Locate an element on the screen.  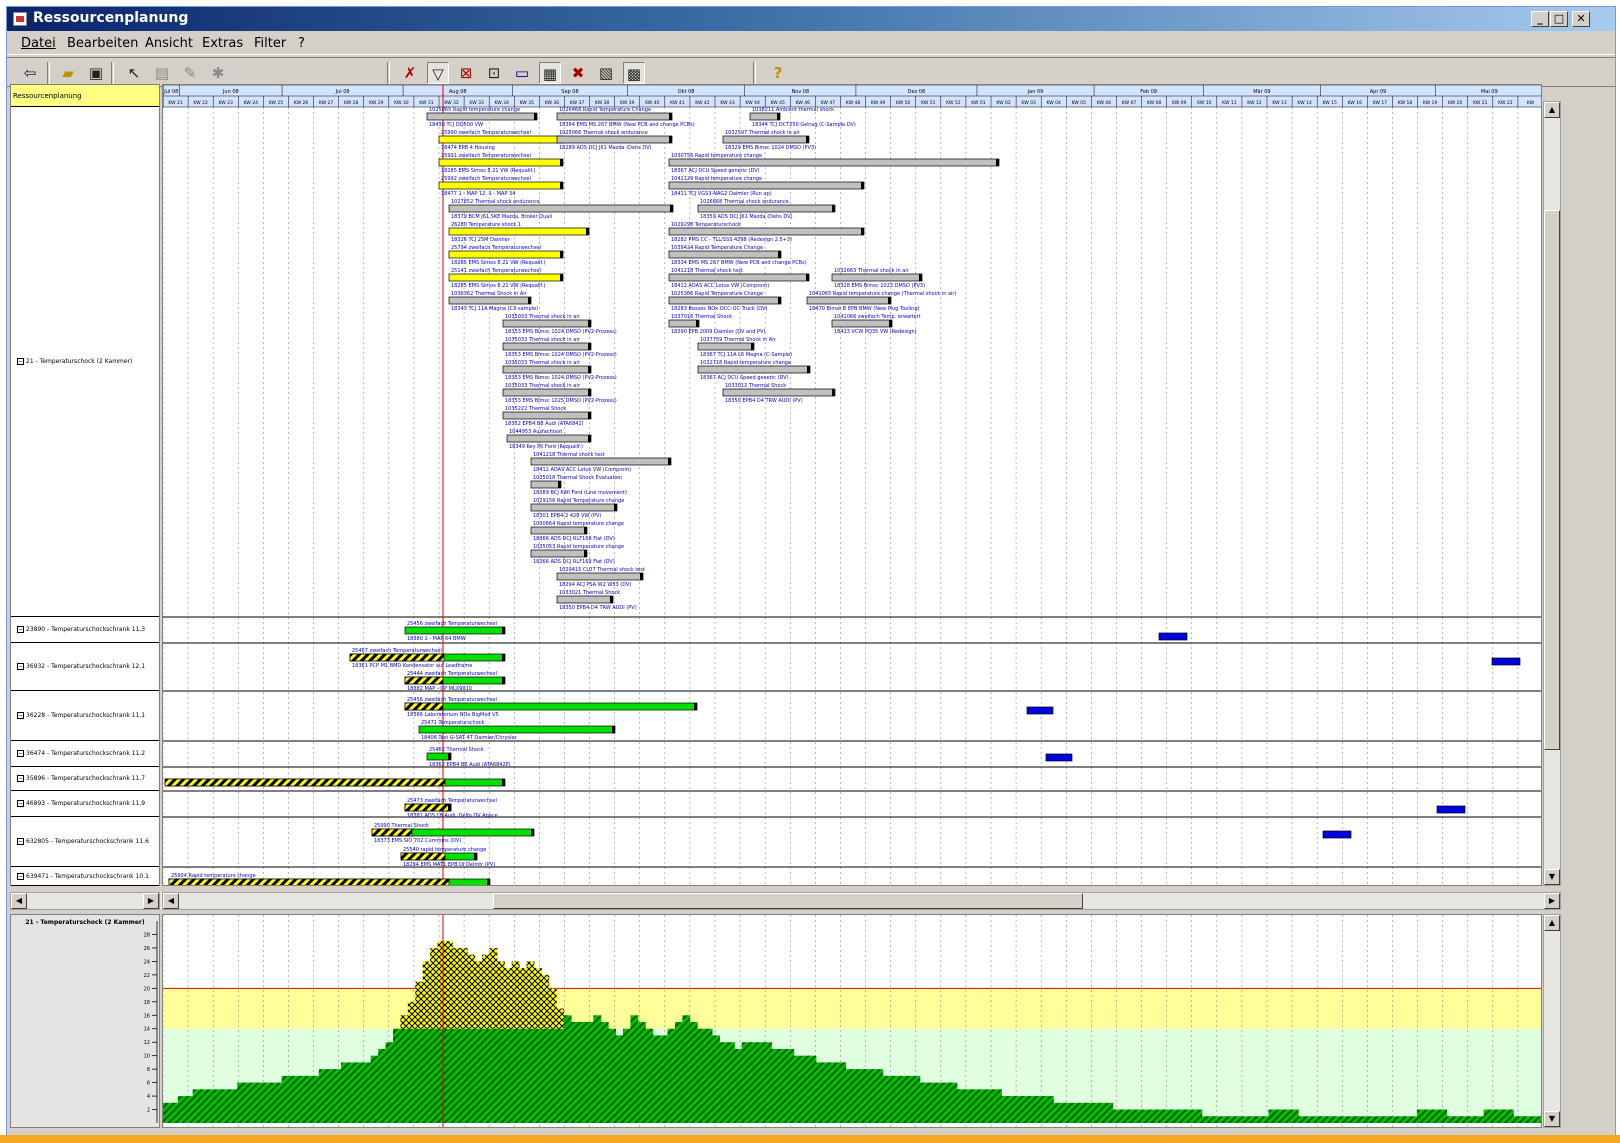
resource-horizontal-scrollbar: ◀ ▶ is located at coordinates (85, 901).